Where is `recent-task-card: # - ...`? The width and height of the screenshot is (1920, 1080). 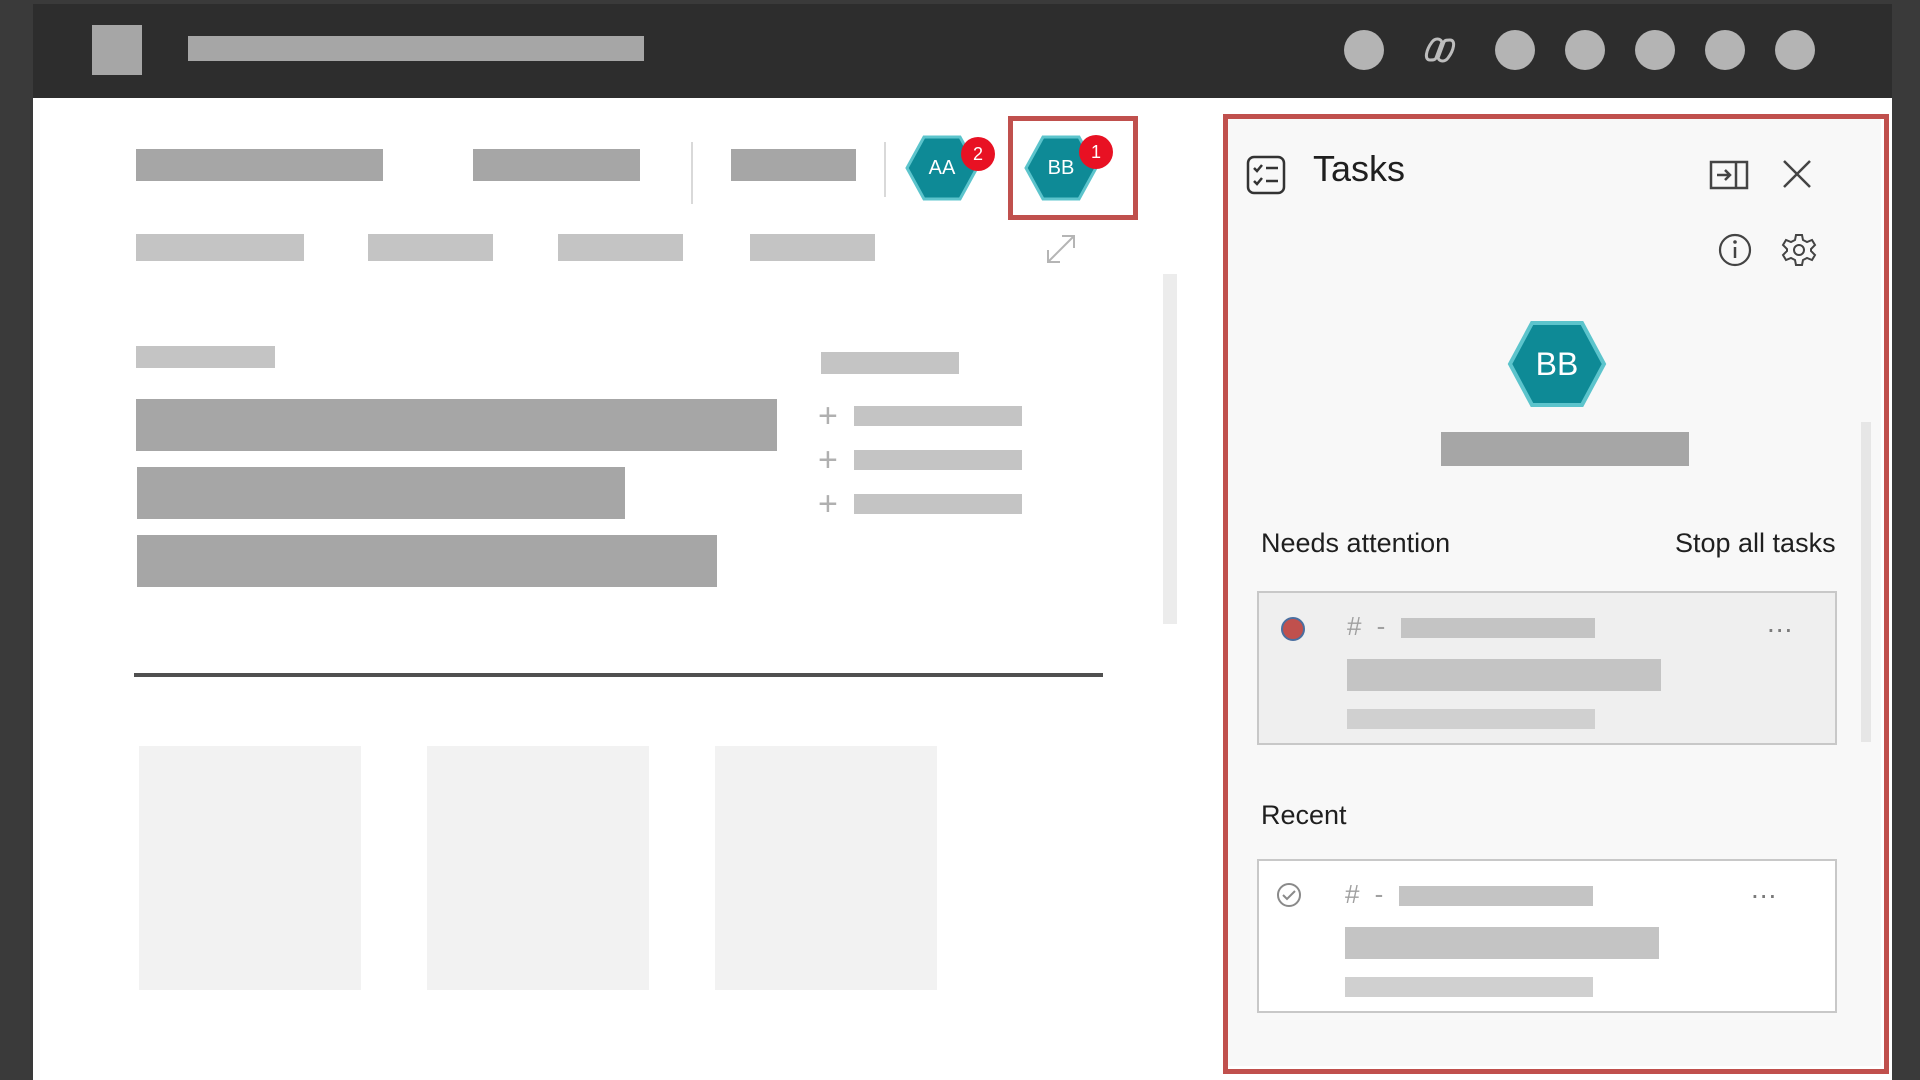
recent-task-card: # - ... is located at coordinates (1547, 936).